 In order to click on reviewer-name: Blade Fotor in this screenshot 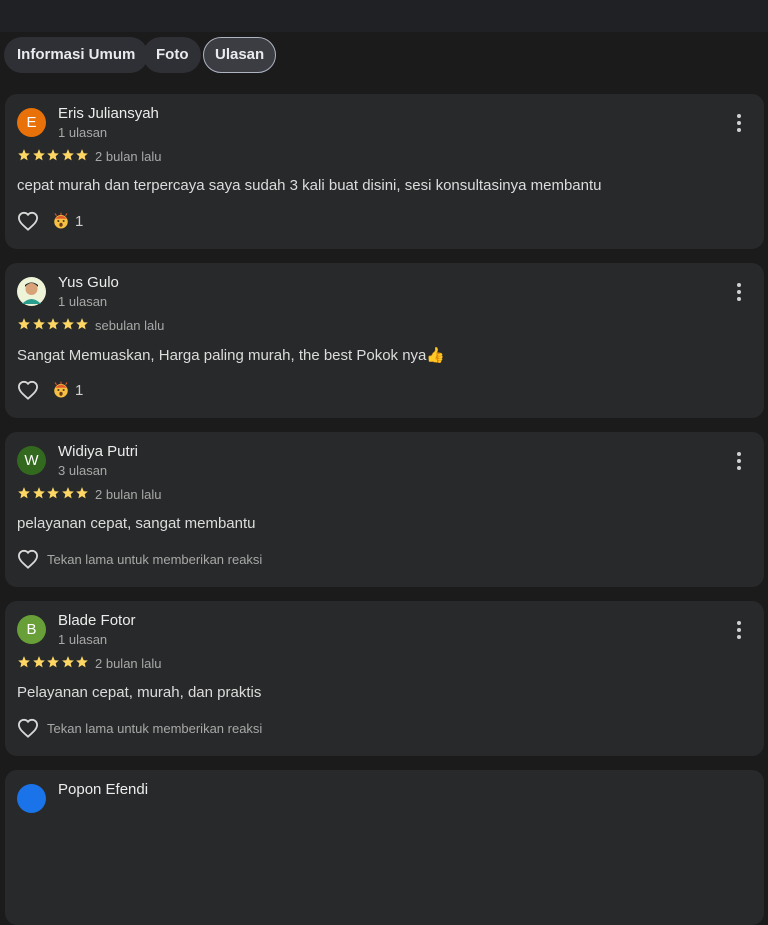, I will do `click(97, 620)`.